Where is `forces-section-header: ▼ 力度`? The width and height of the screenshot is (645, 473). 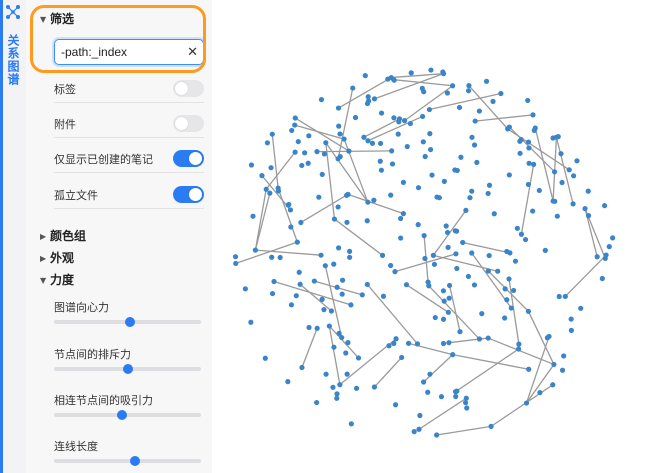 forces-section-header: ▼ 力度 is located at coordinates (57, 280).